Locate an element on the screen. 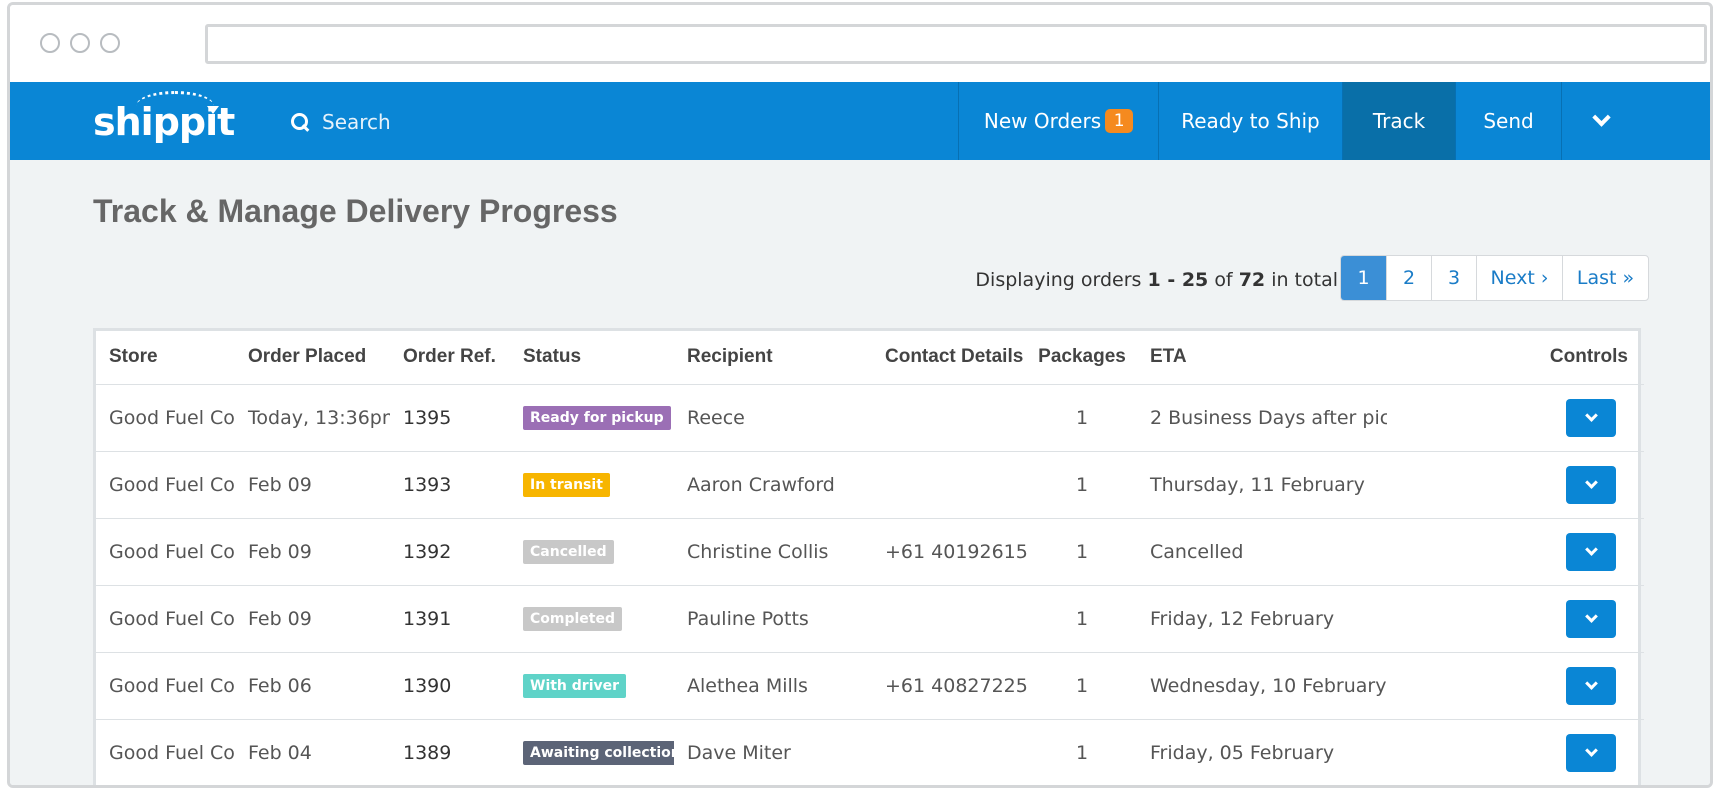 The height and width of the screenshot is (790, 1724). cell-recipient: Pauline Potts is located at coordinates (773, 619).